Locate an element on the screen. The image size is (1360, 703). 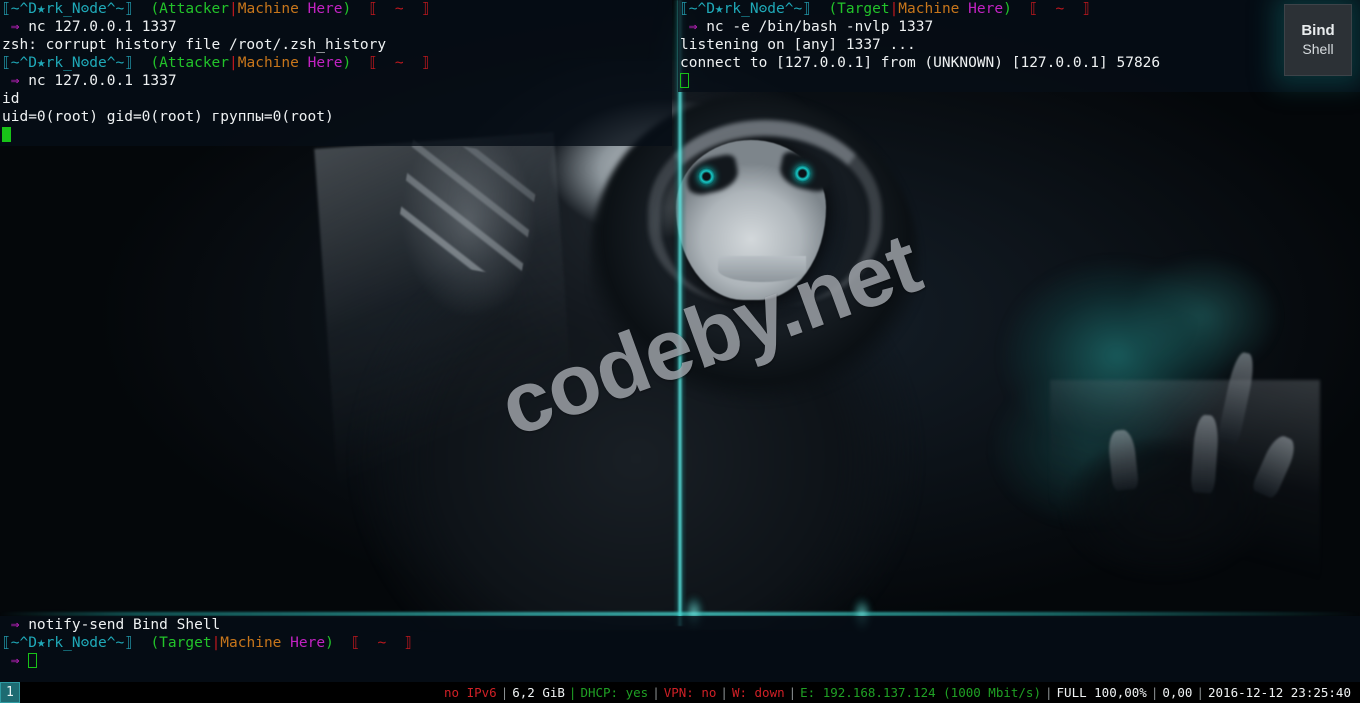
status-segment: no IPv6 is located at coordinates (470, 692).